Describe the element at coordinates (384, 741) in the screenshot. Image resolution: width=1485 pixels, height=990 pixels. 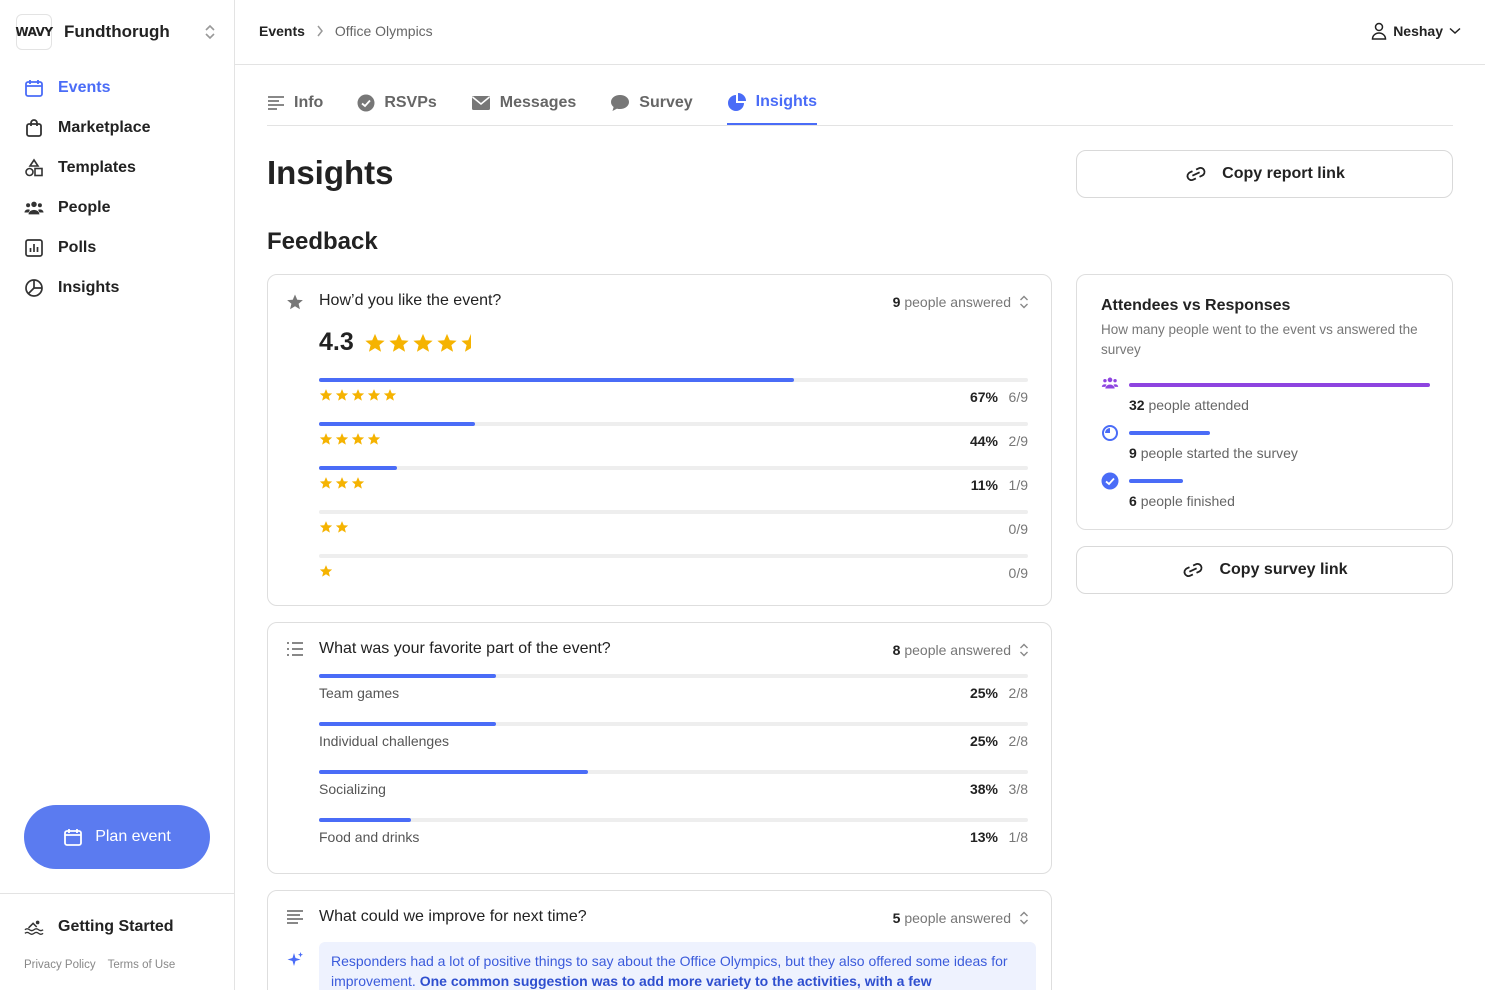
I see `choice-label: Individual challenges` at that location.